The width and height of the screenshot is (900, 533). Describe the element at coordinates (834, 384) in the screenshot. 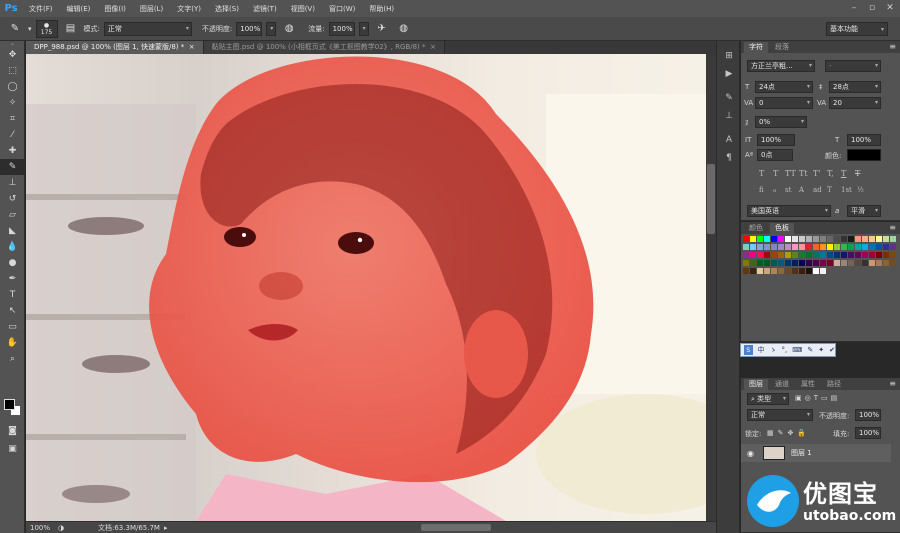

I see `tab-paths: 路径` at that location.